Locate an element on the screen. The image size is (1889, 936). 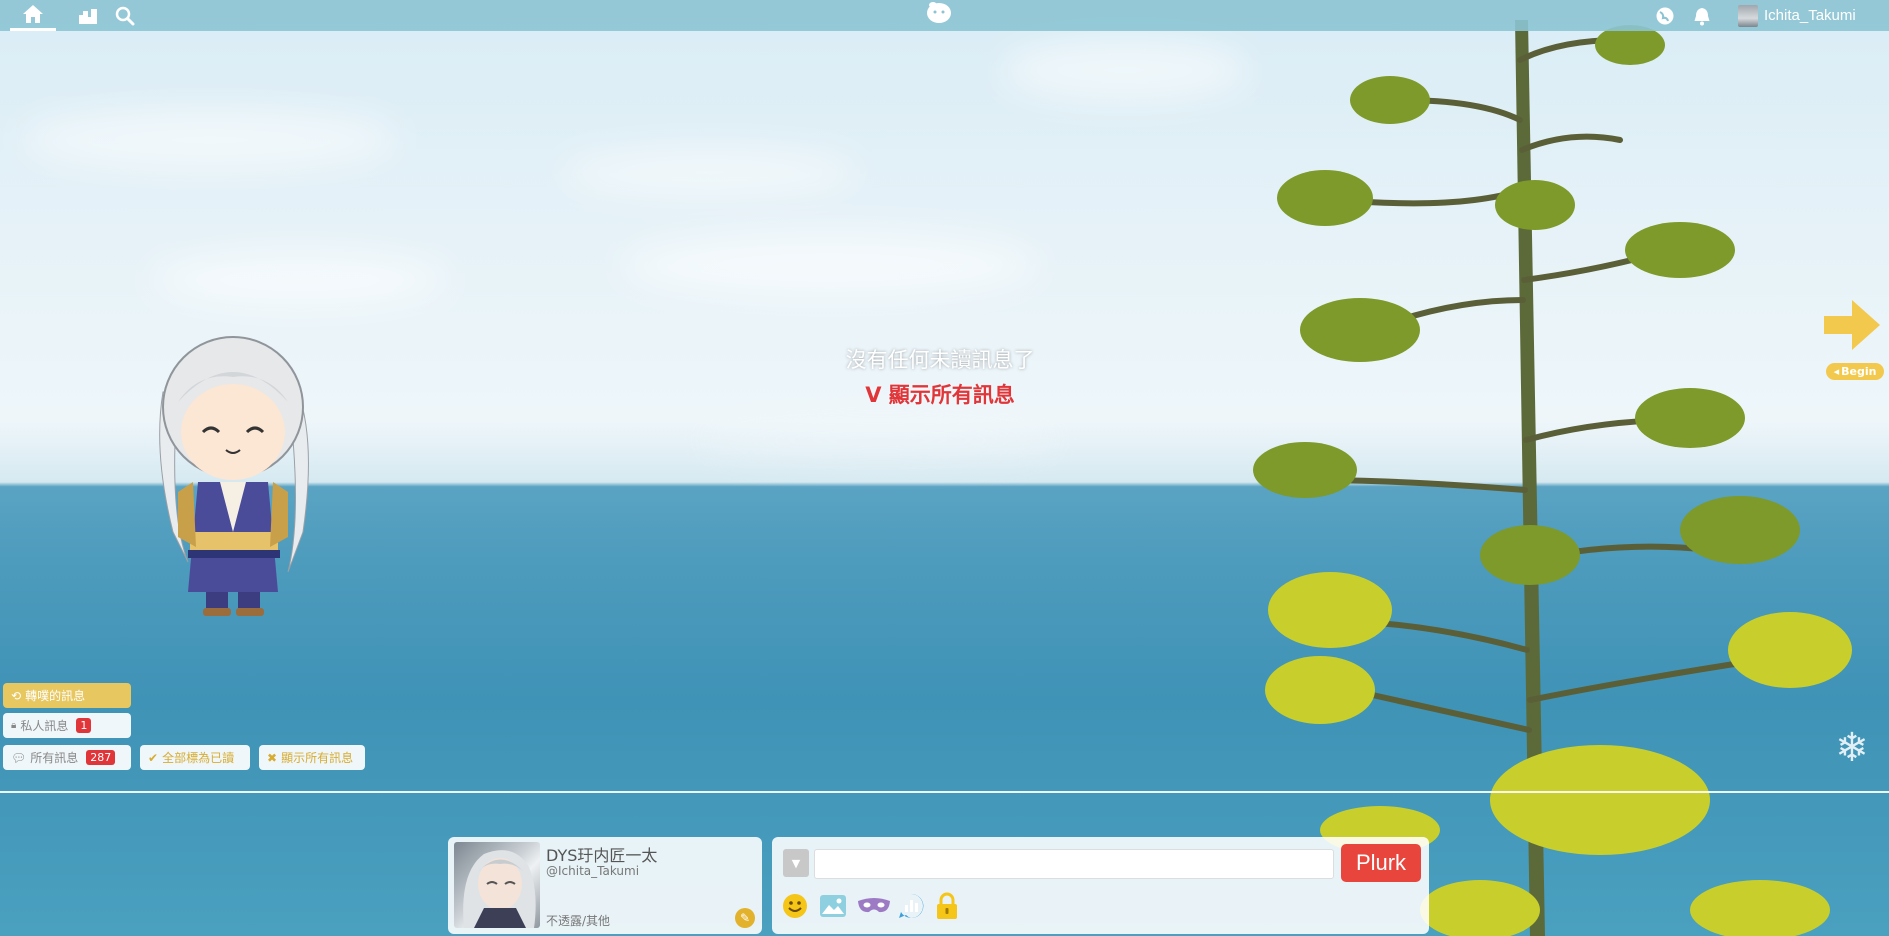
poll-button is located at coordinates (911, 906).